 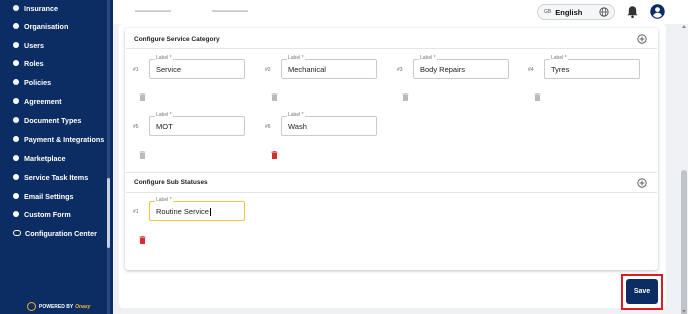 I want to click on main-scrollbar, so click(x=684, y=169).